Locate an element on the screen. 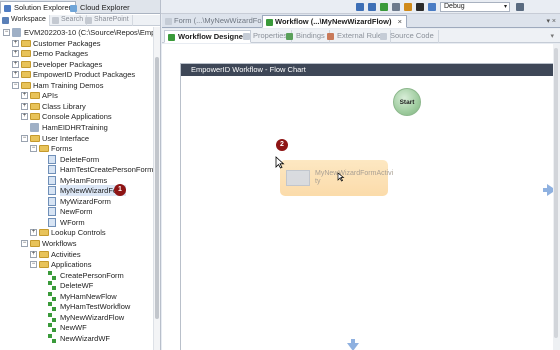 This screenshot has height=350, width=560. tree-item-label: Lookup Controls is located at coordinates (78, 233).